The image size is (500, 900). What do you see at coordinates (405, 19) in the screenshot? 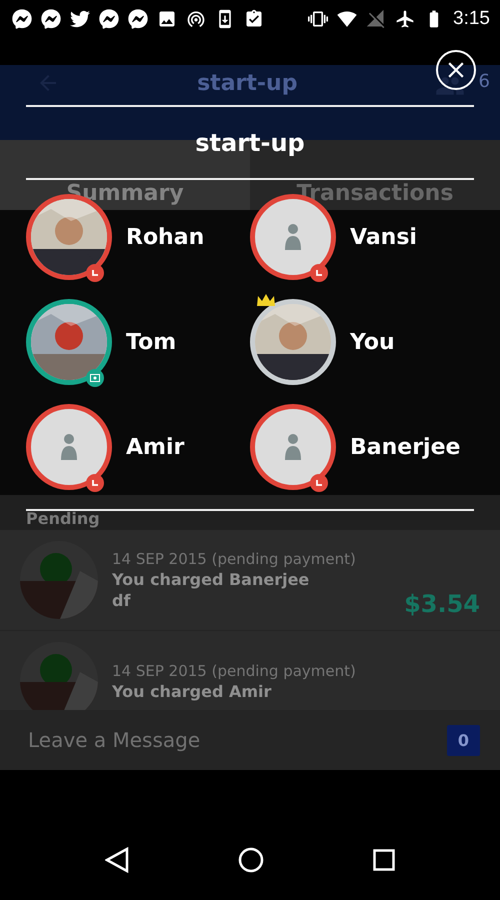
I see `airplane-icon` at bounding box center [405, 19].